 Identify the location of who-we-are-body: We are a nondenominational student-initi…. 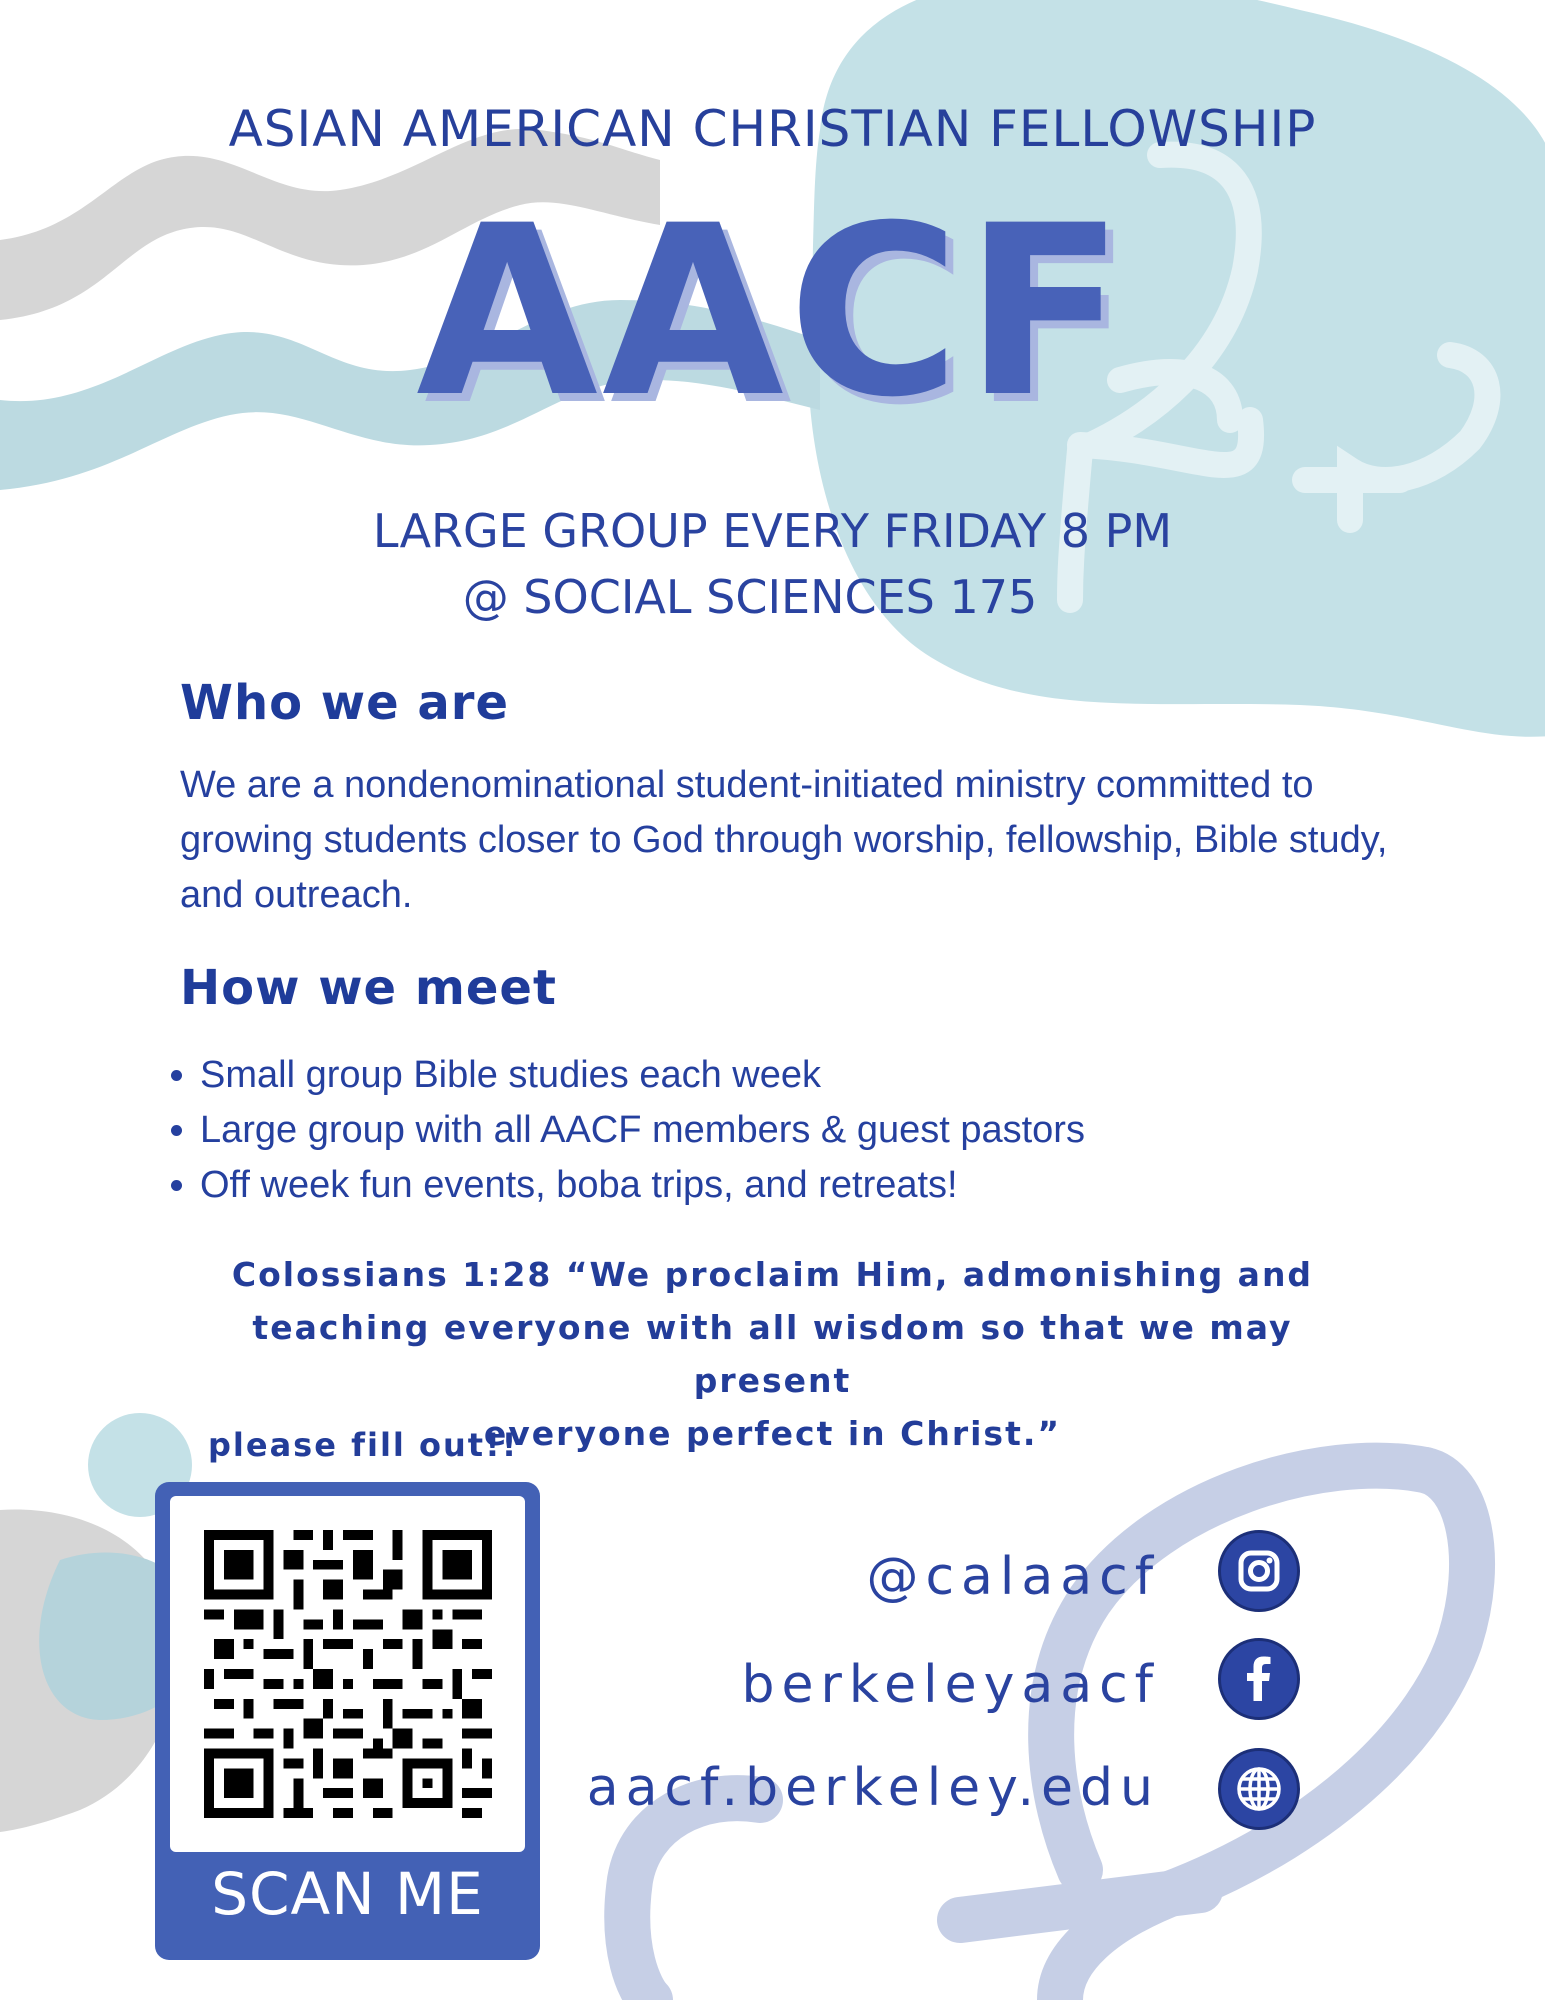
(784, 840).